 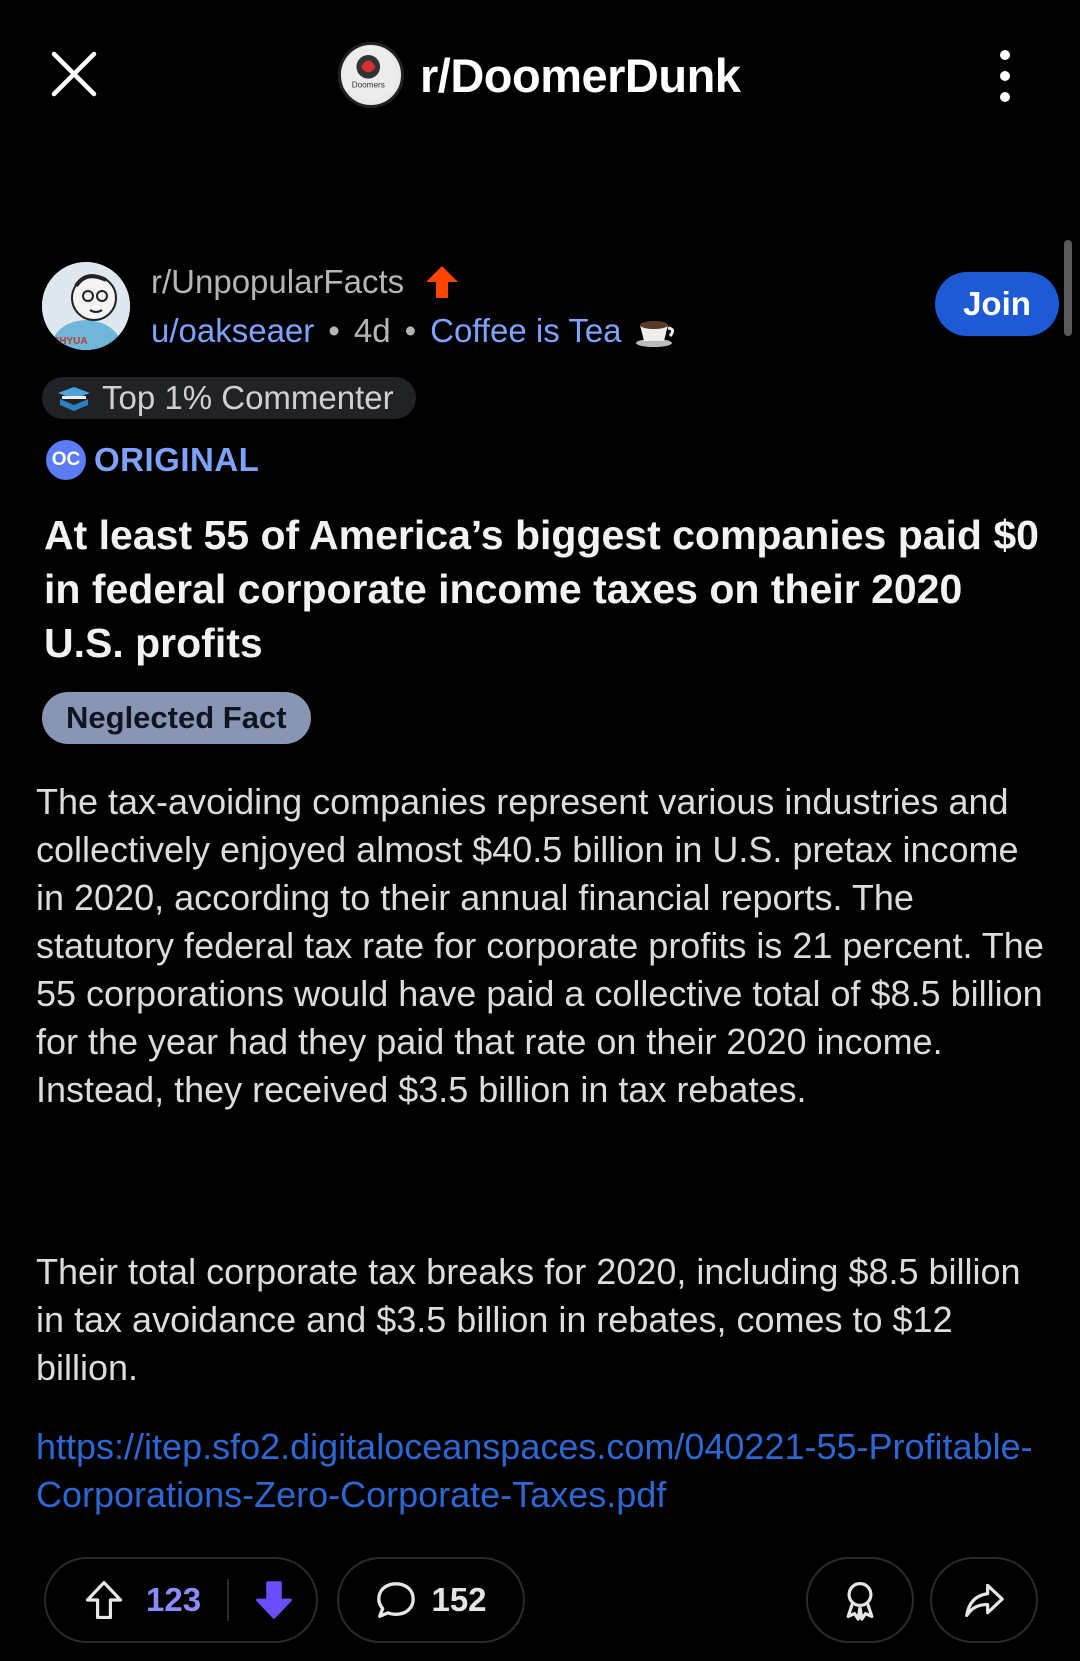 I want to click on comments-button: 152, so click(x=431, y=1600).